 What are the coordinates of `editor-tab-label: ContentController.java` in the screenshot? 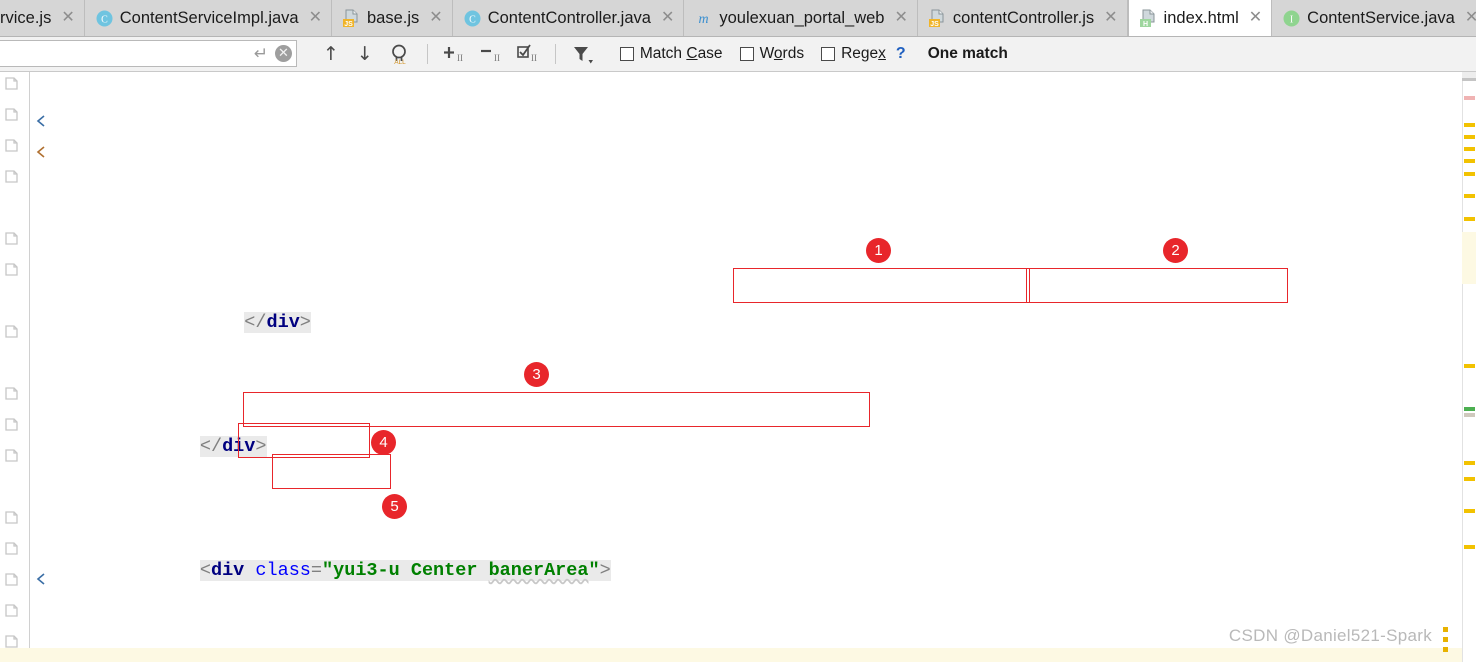 It's located at (569, 17).